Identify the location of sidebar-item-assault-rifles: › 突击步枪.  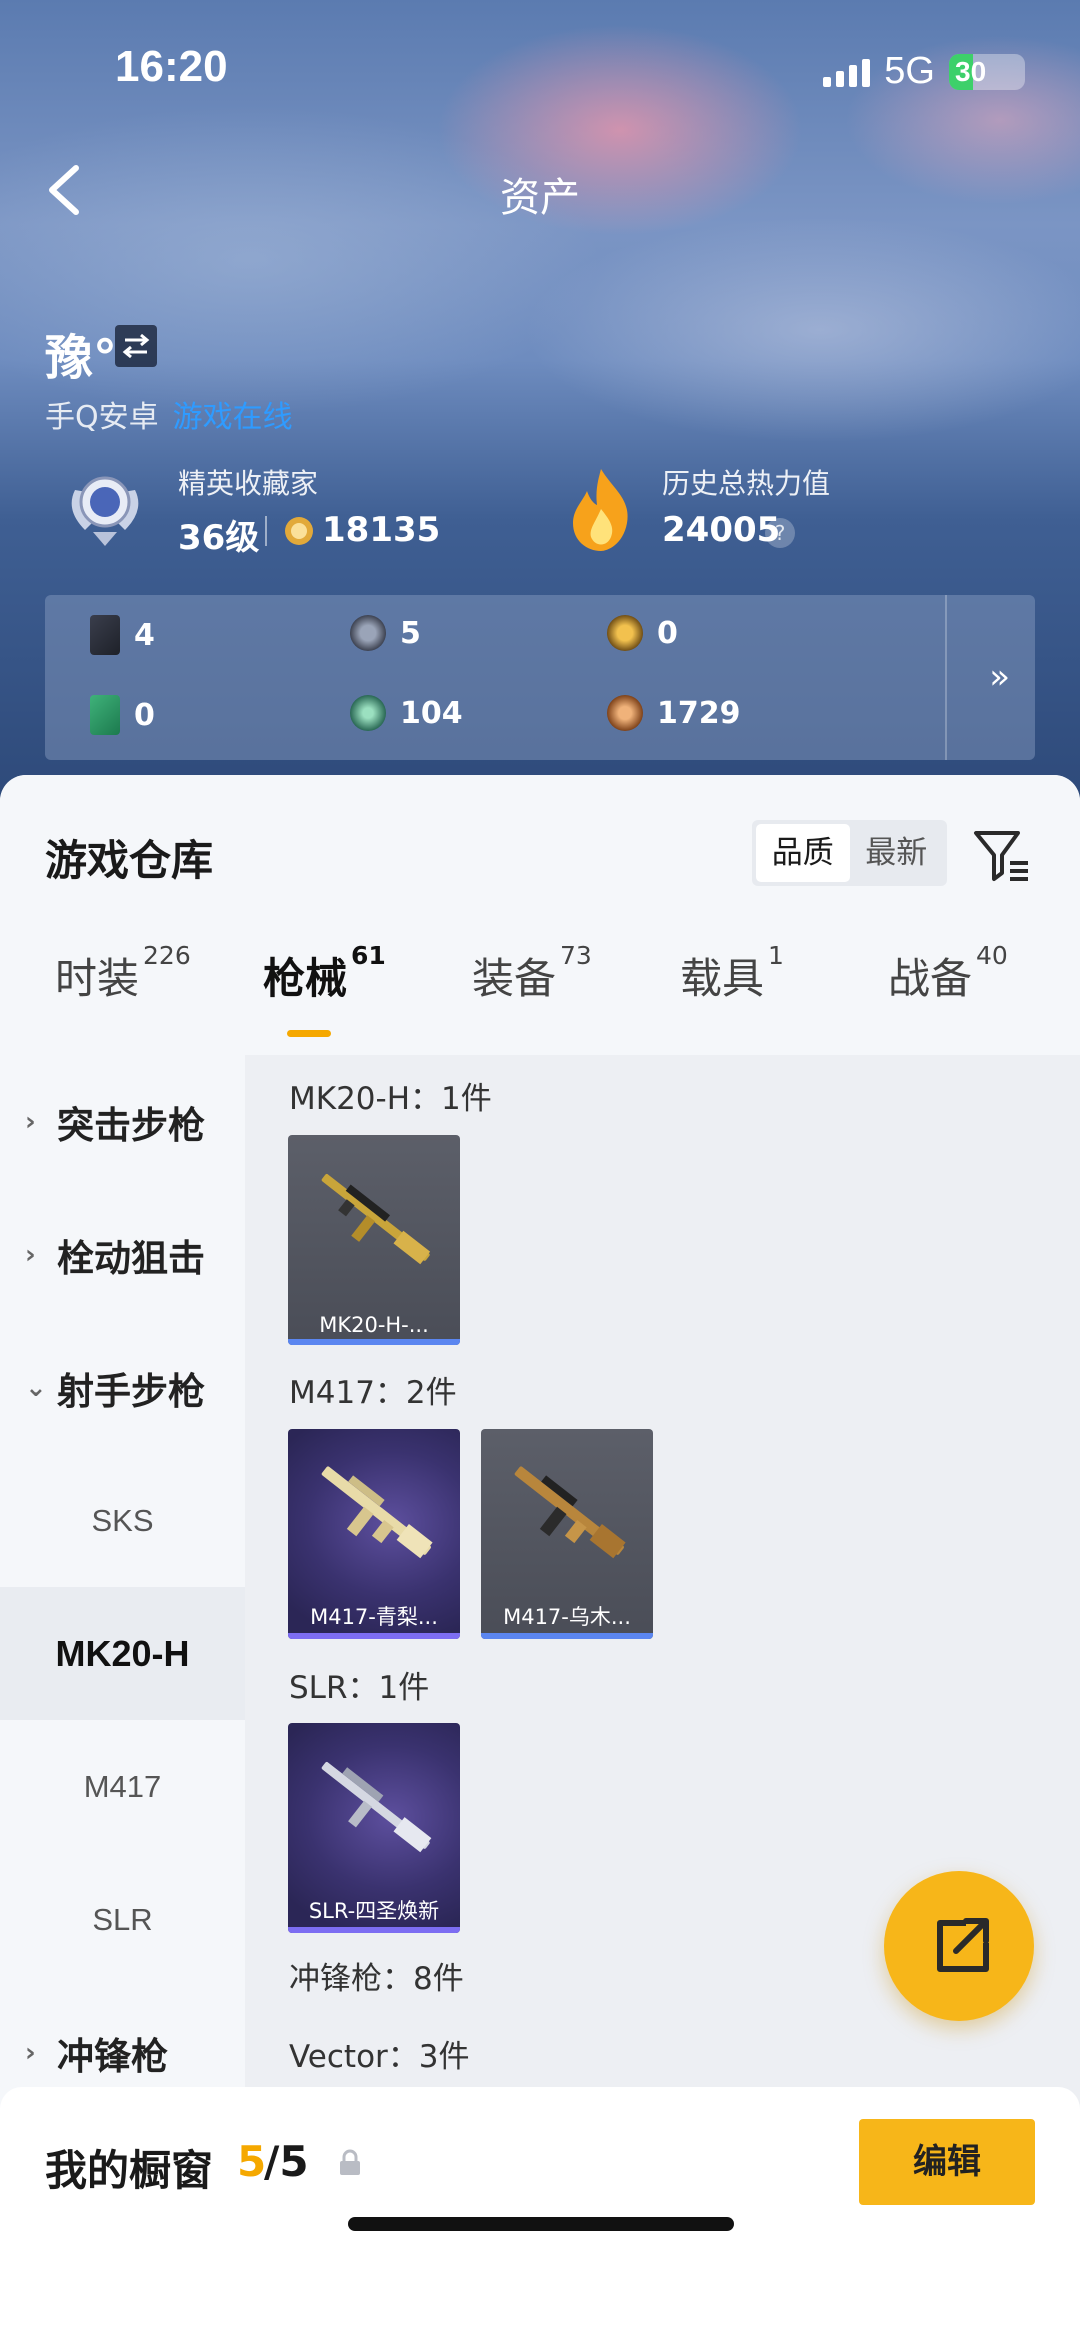
(122, 1121).